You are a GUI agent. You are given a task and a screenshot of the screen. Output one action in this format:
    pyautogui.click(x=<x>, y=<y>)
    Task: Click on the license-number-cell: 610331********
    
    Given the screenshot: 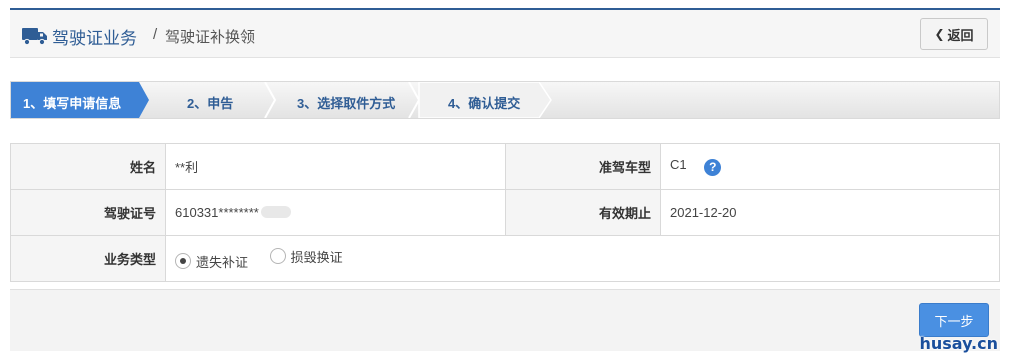 What is the action you would take?
    pyautogui.click(x=335, y=212)
    